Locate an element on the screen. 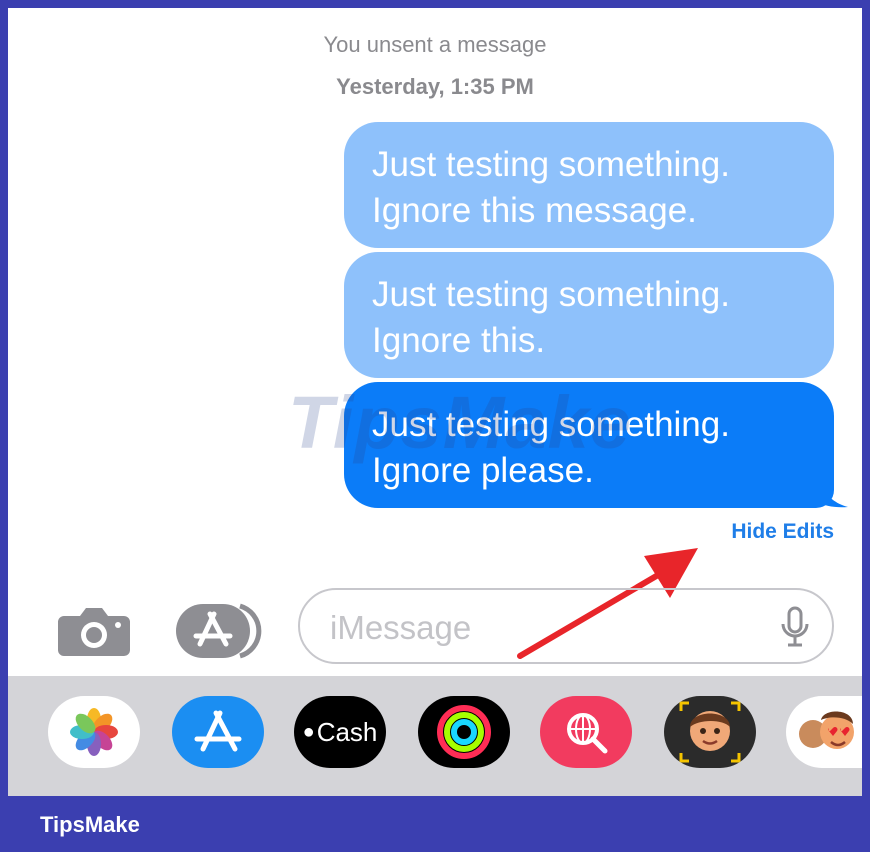 This screenshot has height=852, width=870. footer-brand: TipsMake is located at coordinates (90, 824).